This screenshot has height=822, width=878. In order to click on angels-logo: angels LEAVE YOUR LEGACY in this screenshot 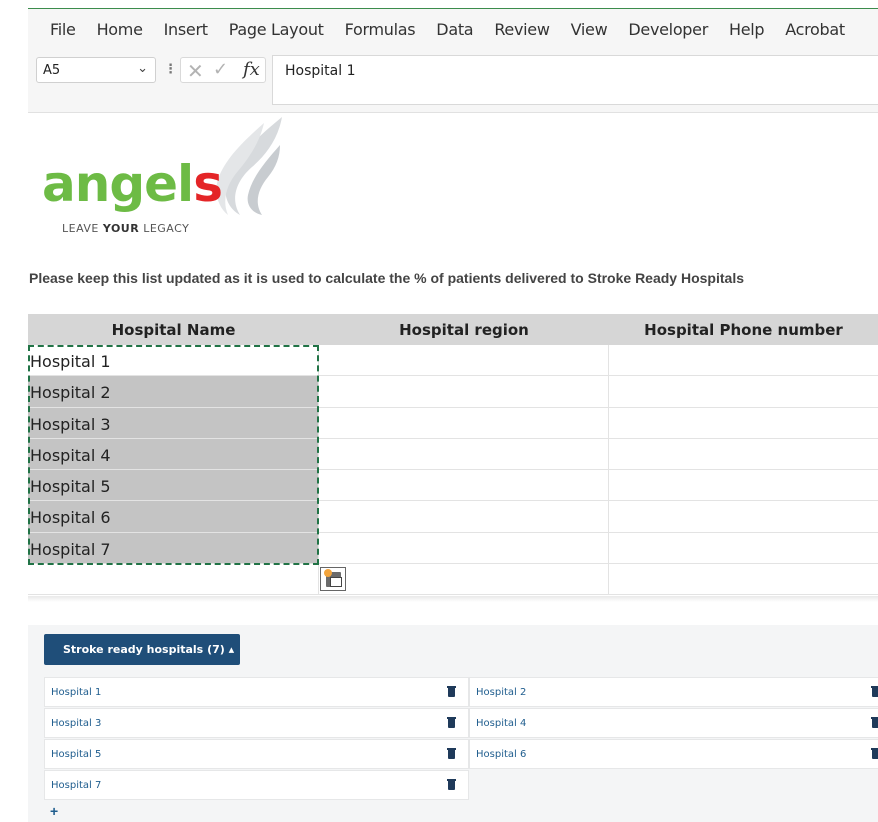, I will do `click(170, 177)`.